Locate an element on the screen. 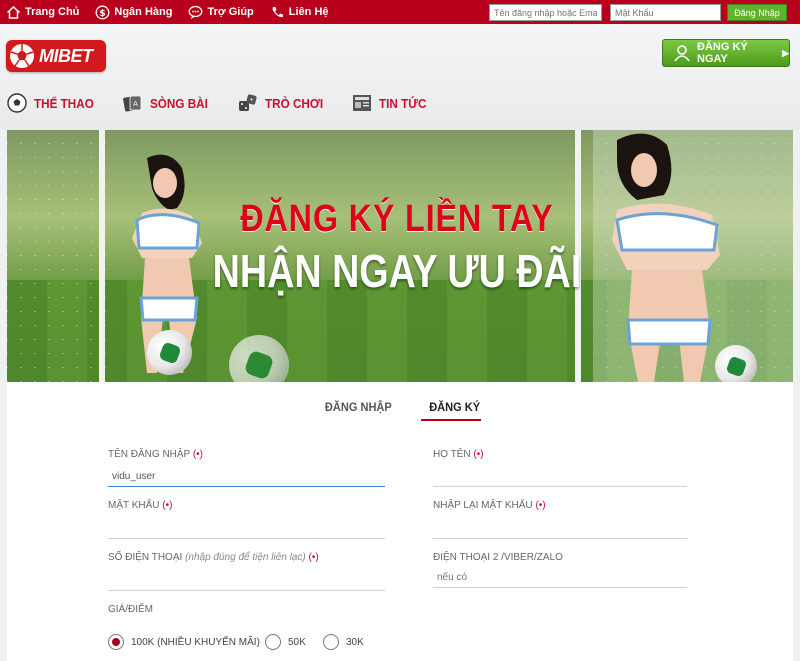  password-confirm-label: NHẬP LẠI MẬT KHẨU (•) is located at coordinates (489, 505).